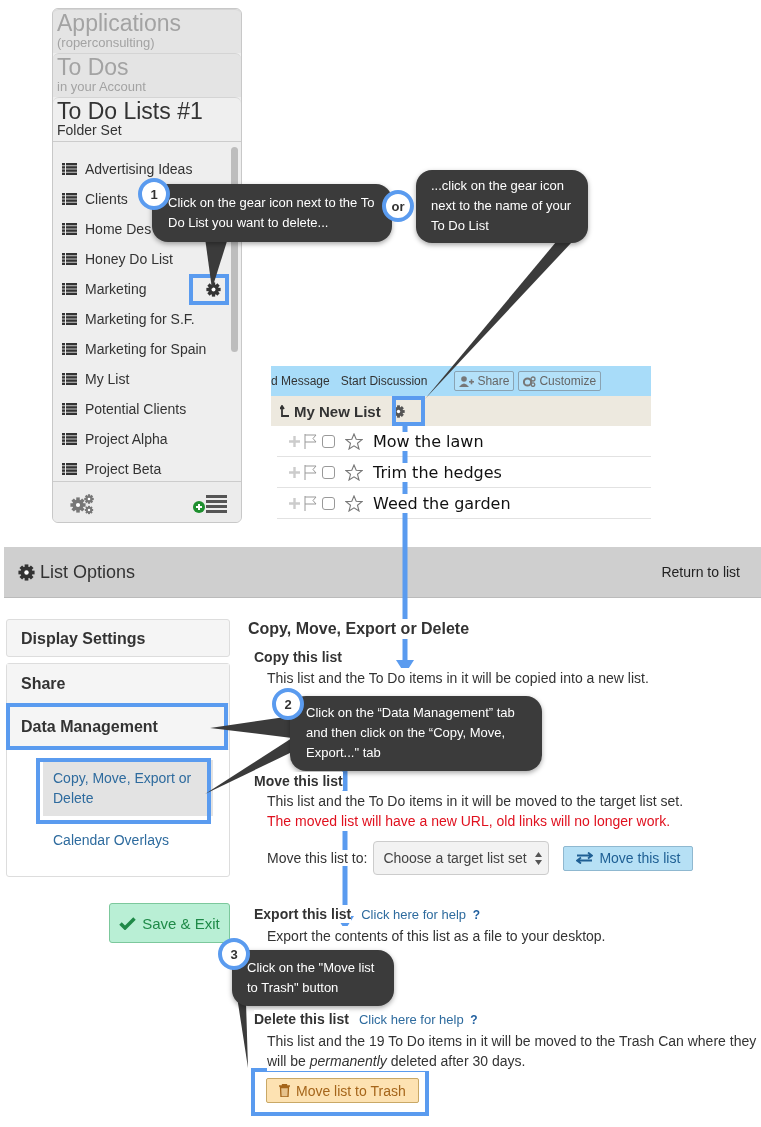 This screenshot has height=1127, width=761. What do you see at coordinates (102, 86) in the screenshot?
I see `breadcrumb-subtitle: in your Account` at bounding box center [102, 86].